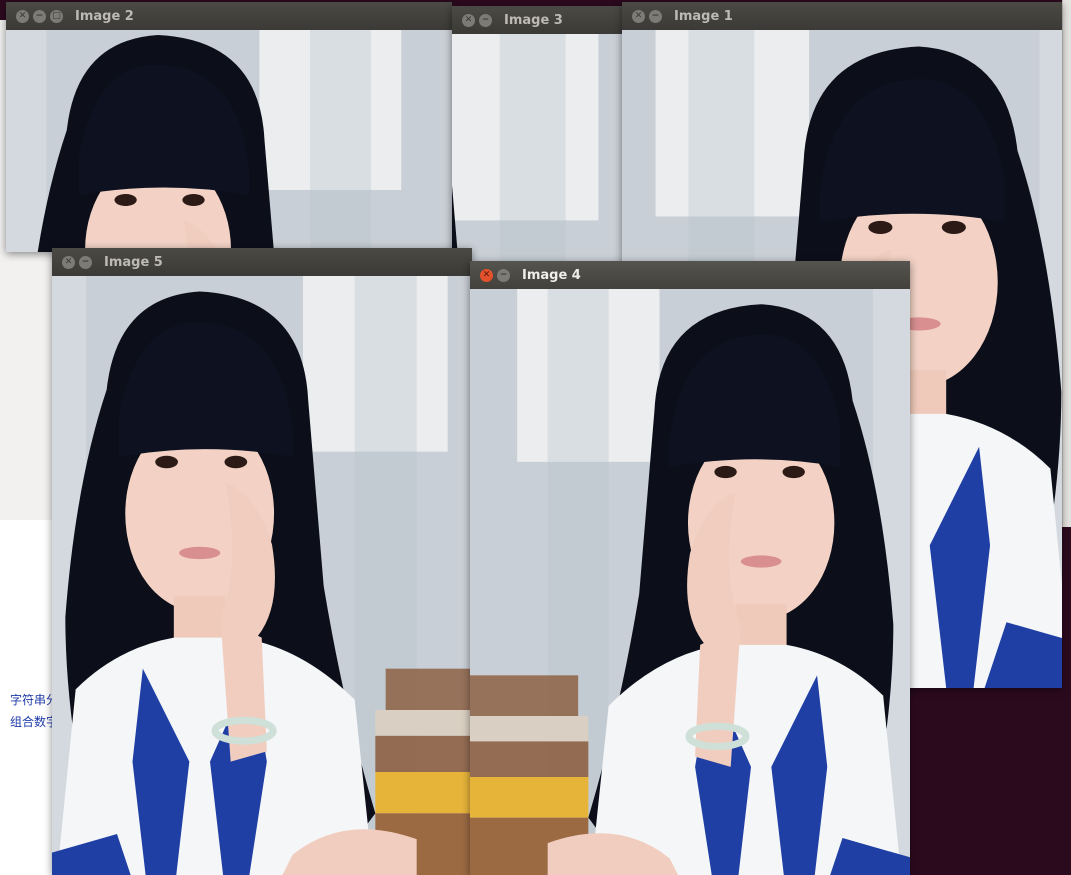 This screenshot has height=875, width=1071. I want to click on window-title: Image 1, so click(703, 16).